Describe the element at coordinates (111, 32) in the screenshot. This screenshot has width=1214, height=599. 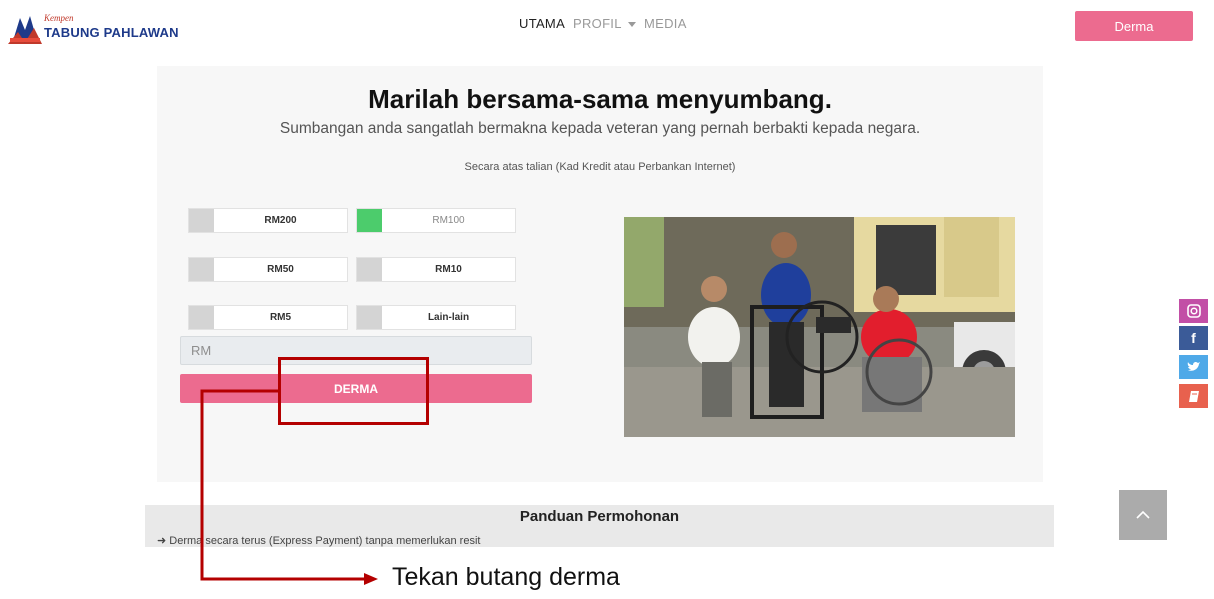
I see `logo-title: TABUNG PAHLAWAN` at that location.